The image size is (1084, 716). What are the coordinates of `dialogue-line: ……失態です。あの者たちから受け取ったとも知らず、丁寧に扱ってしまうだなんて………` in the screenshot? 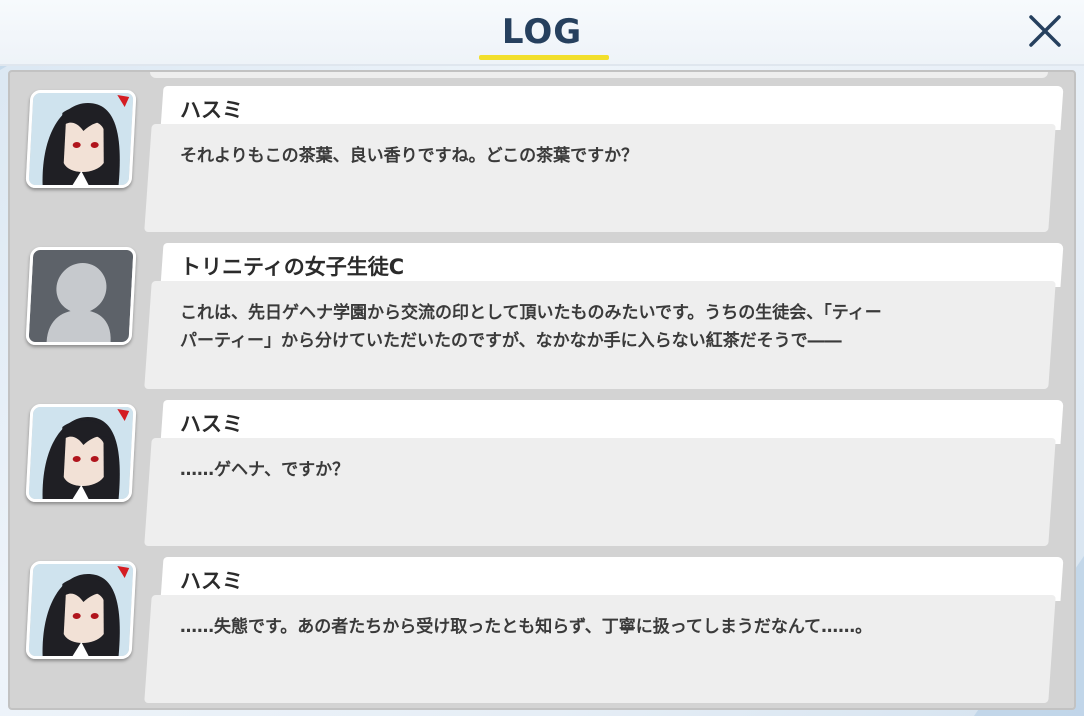 It's located at (526, 627).